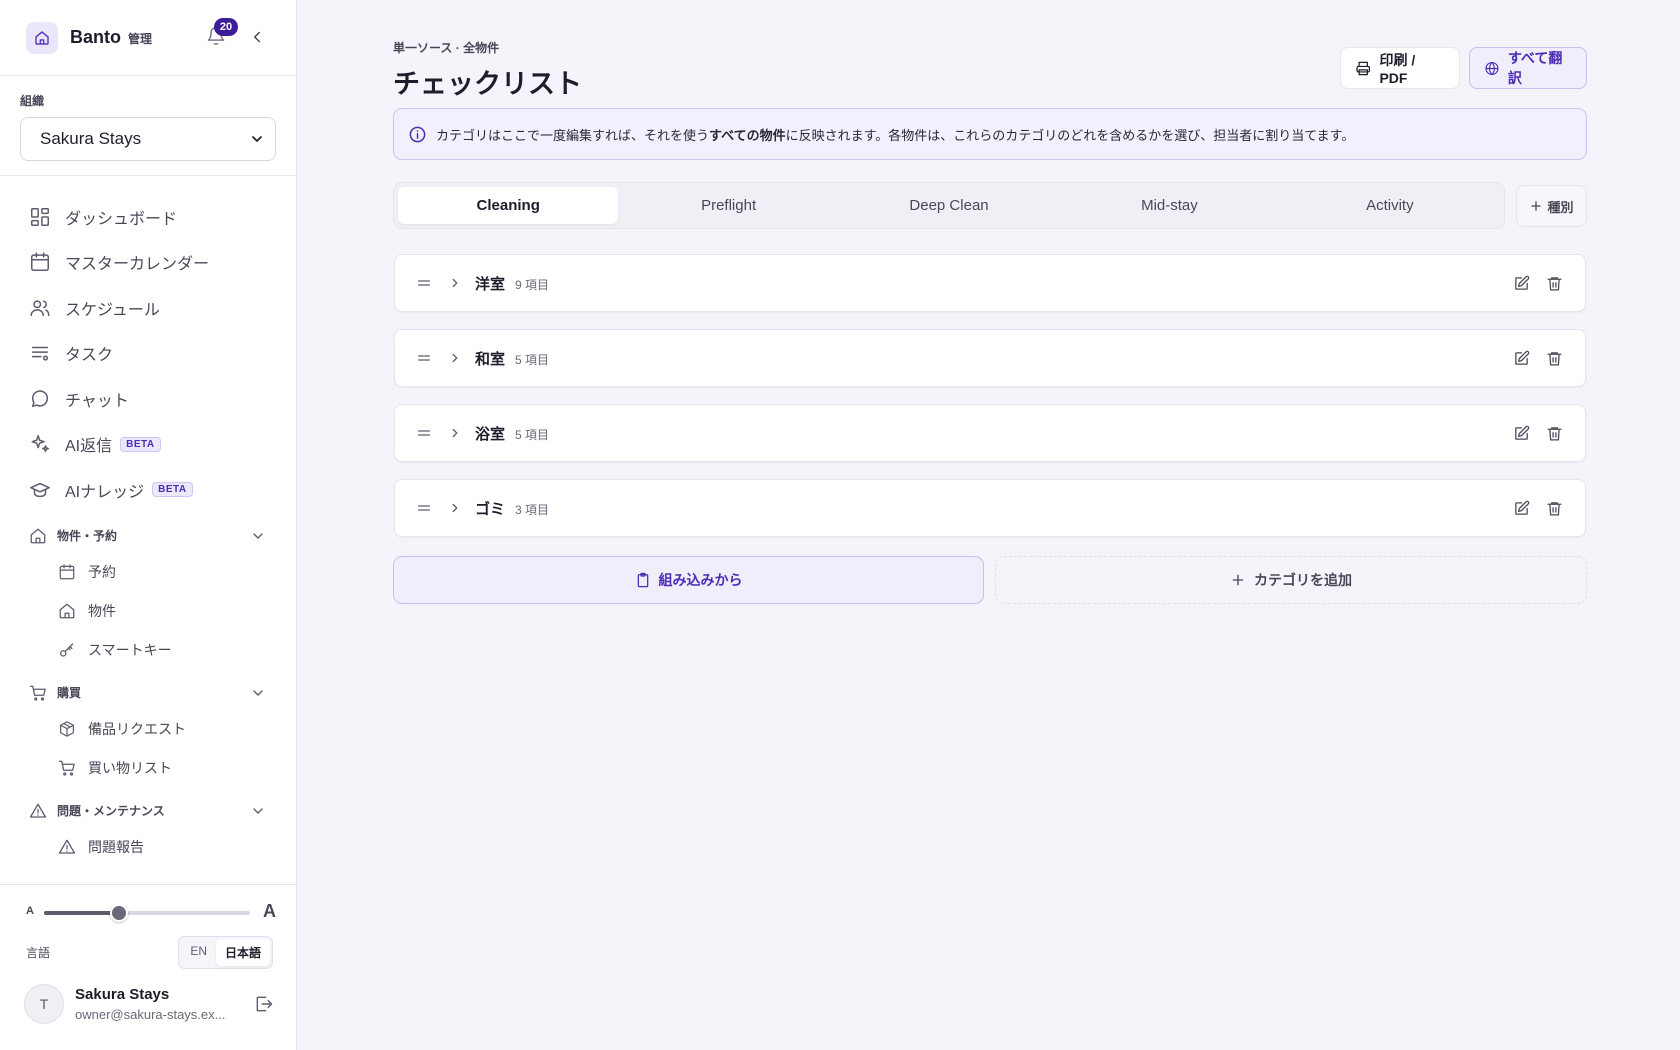 The width and height of the screenshot is (1680, 1050). Describe the element at coordinates (89, 356) in the screenshot. I see `sidebar-item-label: タスク` at that location.